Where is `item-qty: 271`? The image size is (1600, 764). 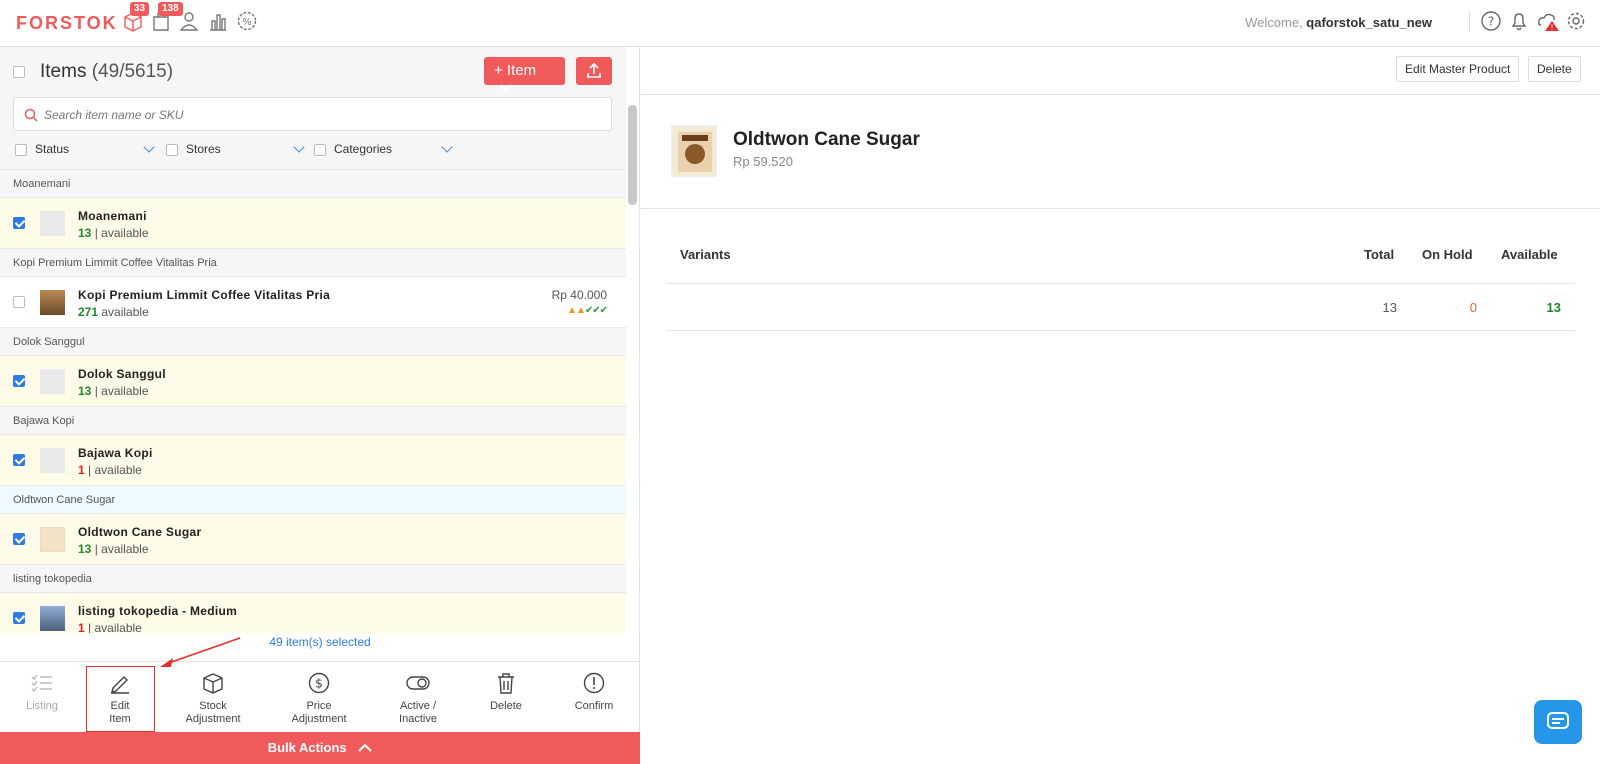
item-qty: 271 is located at coordinates (88, 312).